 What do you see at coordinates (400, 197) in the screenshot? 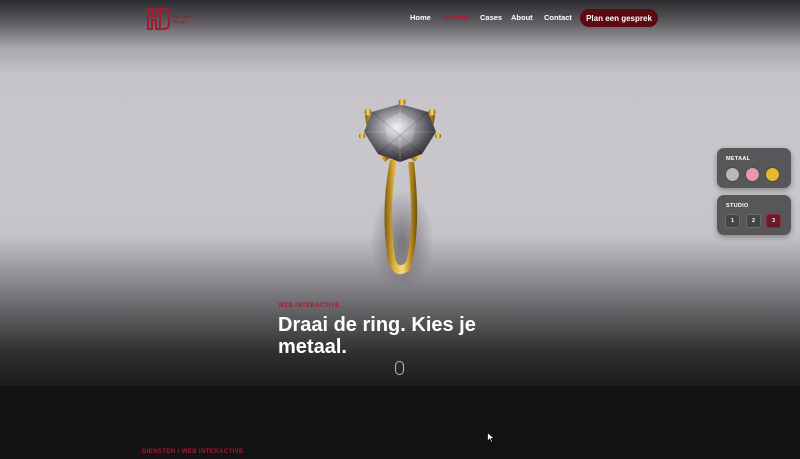
I see `ring-image` at bounding box center [400, 197].